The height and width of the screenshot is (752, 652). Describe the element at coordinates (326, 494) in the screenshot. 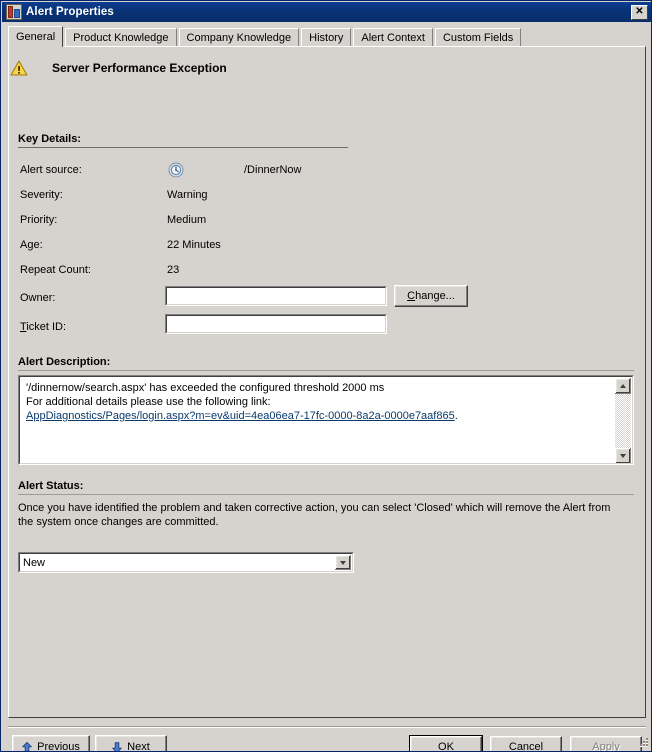

I see `alert-status-rule` at that location.